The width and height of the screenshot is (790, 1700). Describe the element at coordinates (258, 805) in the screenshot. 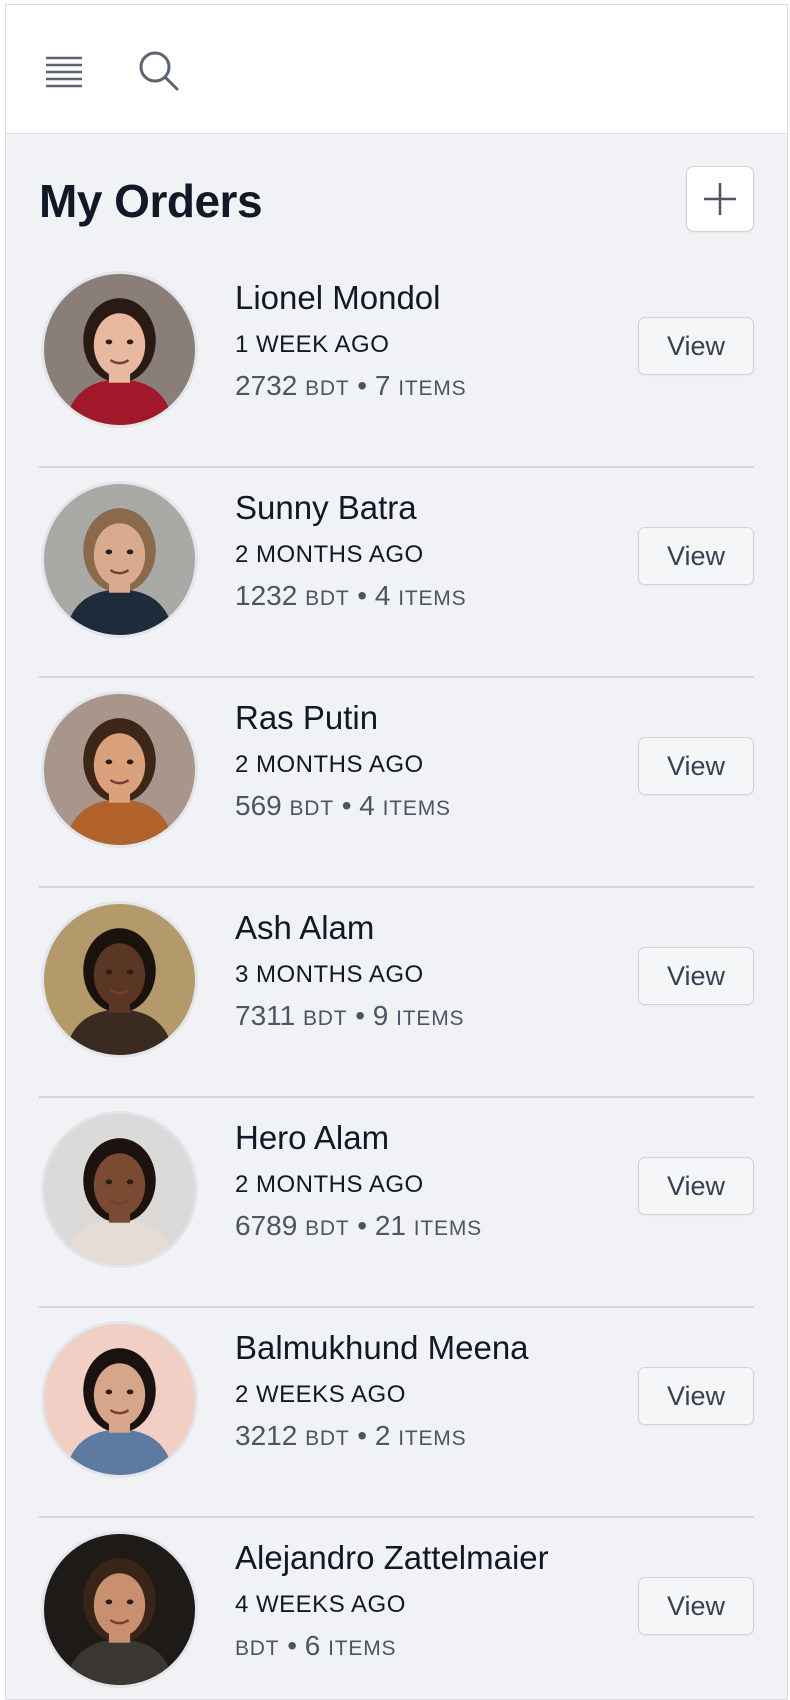

I see `order-amount: 569` at that location.